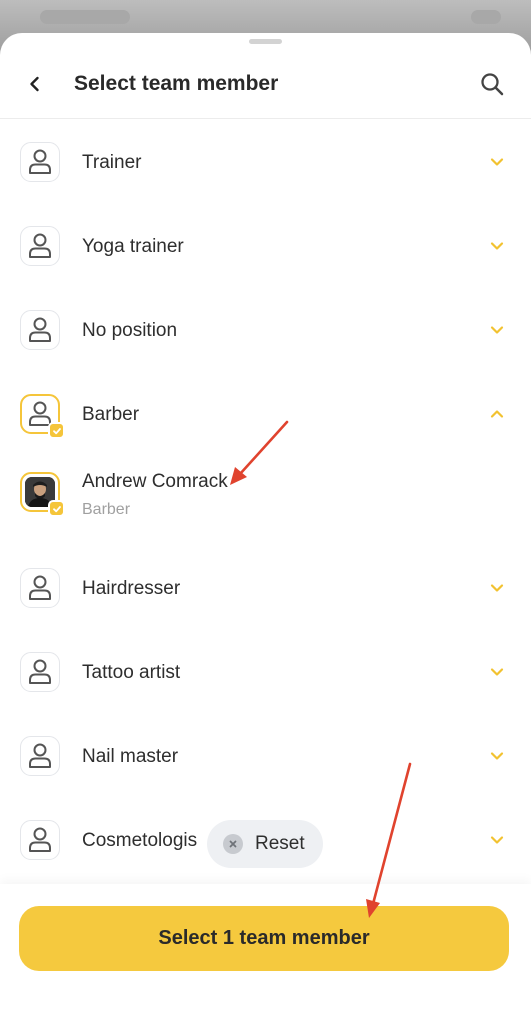 Image resolution: width=531 pixels, height=1024 pixels. What do you see at coordinates (497, 414) in the screenshot?
I see `chevron-up-icon` at bounding box center [497, 414].